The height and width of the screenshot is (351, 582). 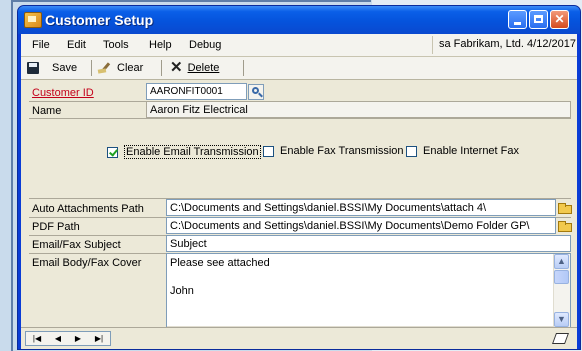 I want to click on save-button: Save, so click(x=52, y=68).